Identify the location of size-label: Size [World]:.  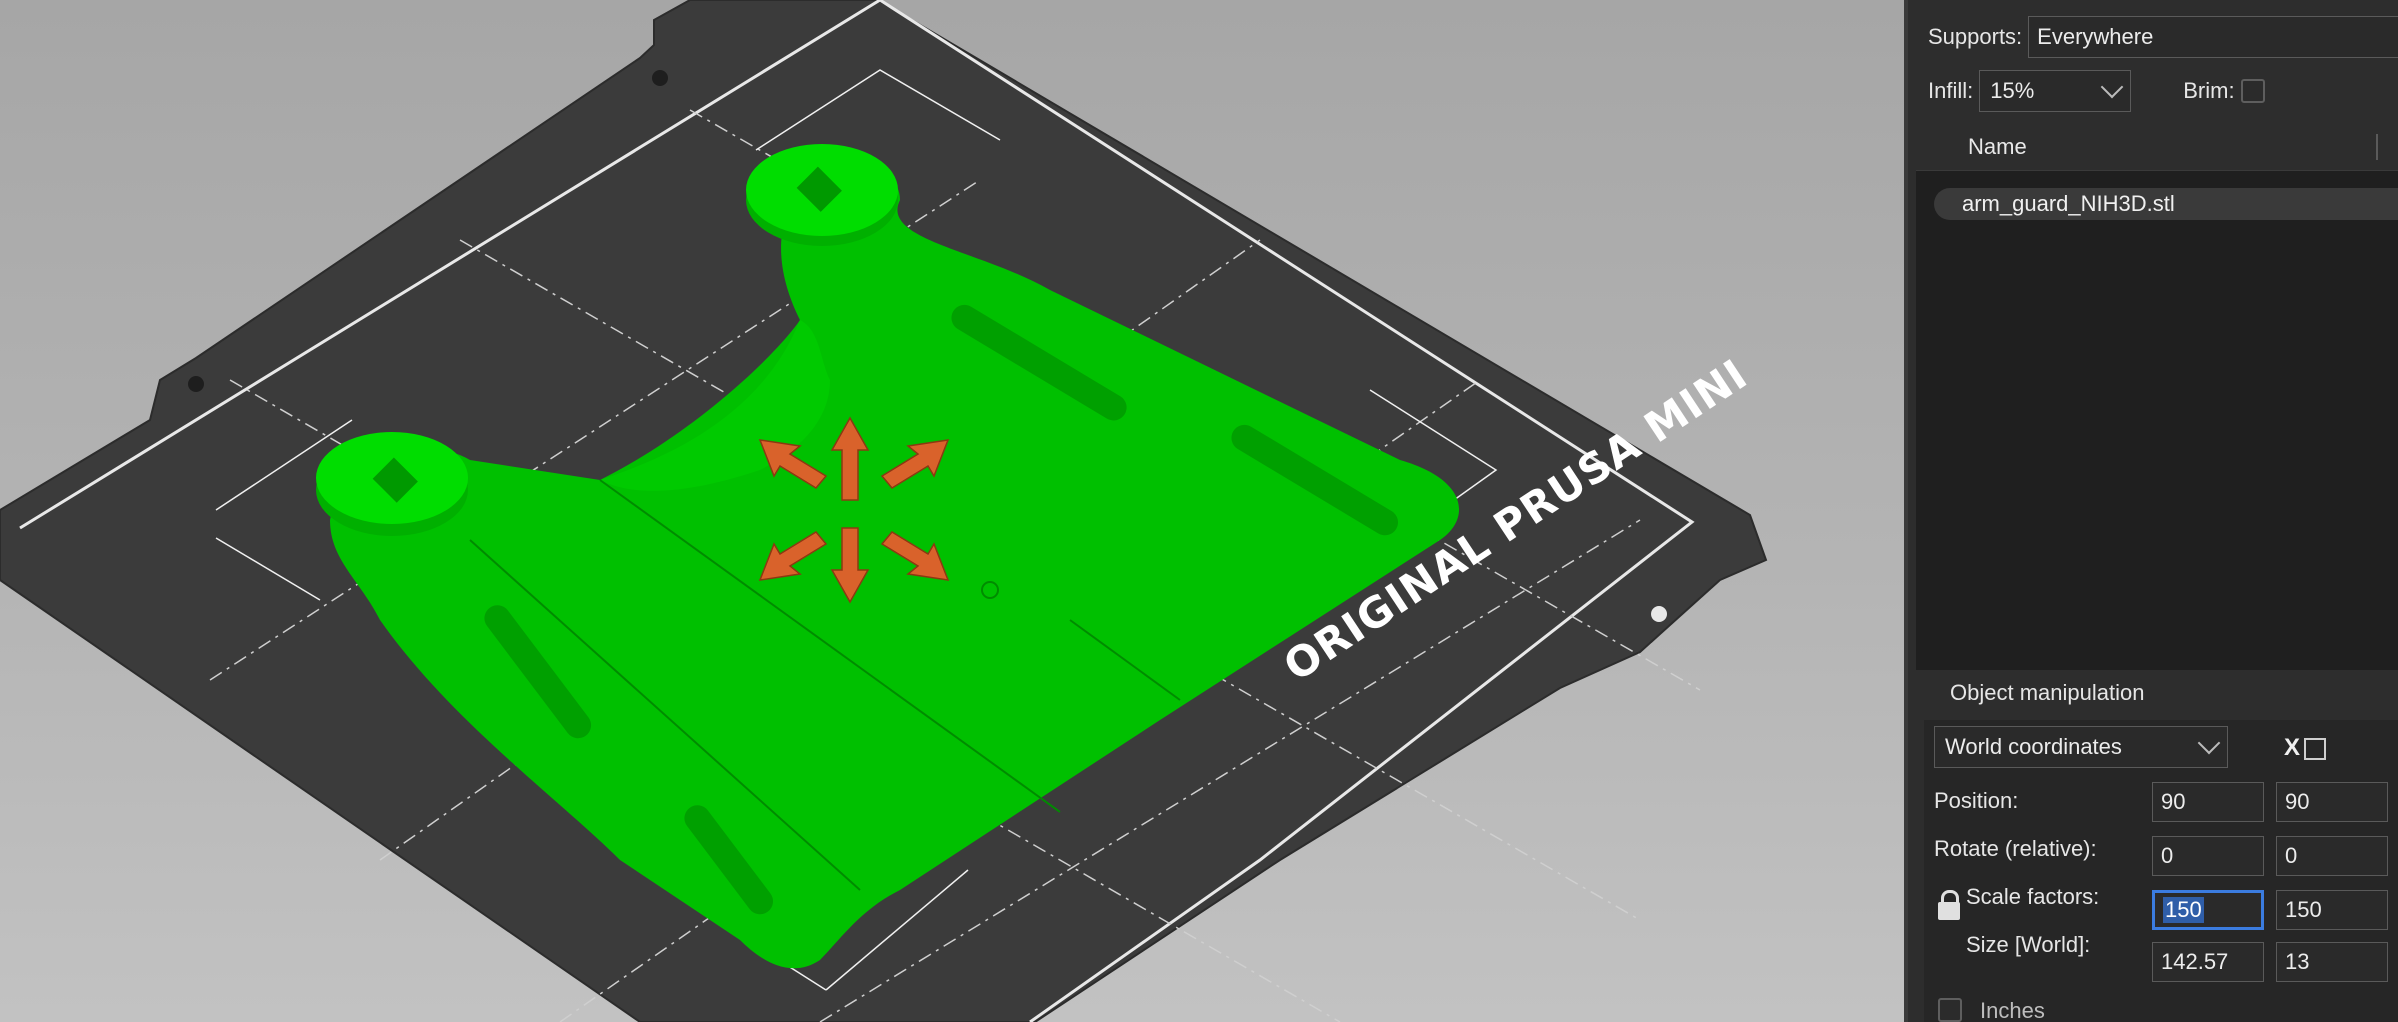
(2028, 944).